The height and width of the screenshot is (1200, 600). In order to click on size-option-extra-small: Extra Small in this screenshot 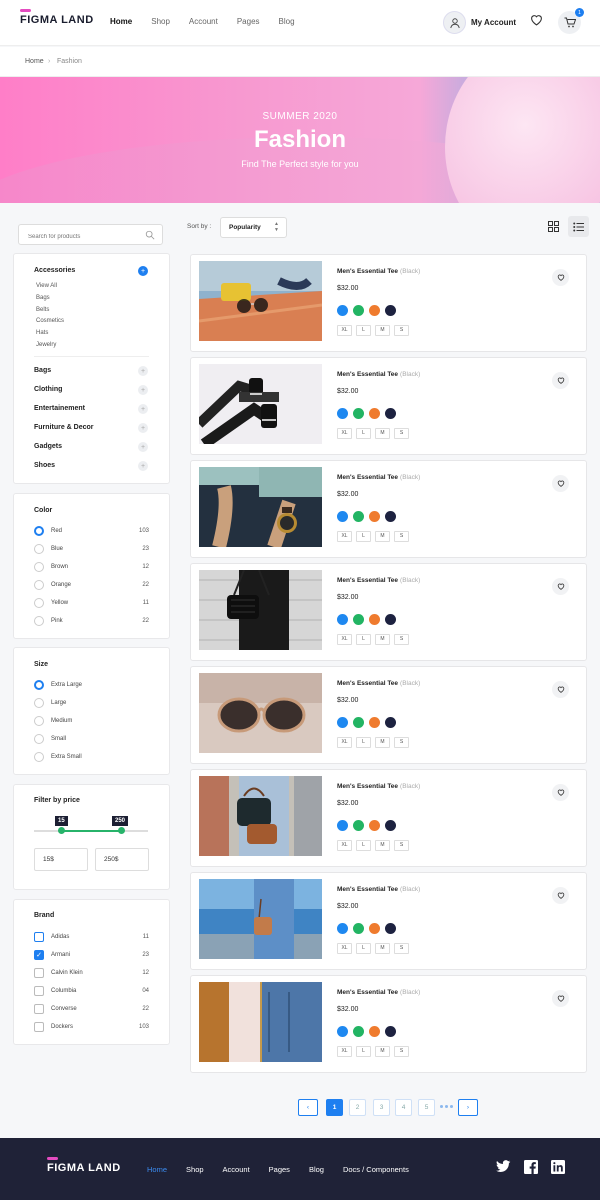, I will do `click(58, 757)`.